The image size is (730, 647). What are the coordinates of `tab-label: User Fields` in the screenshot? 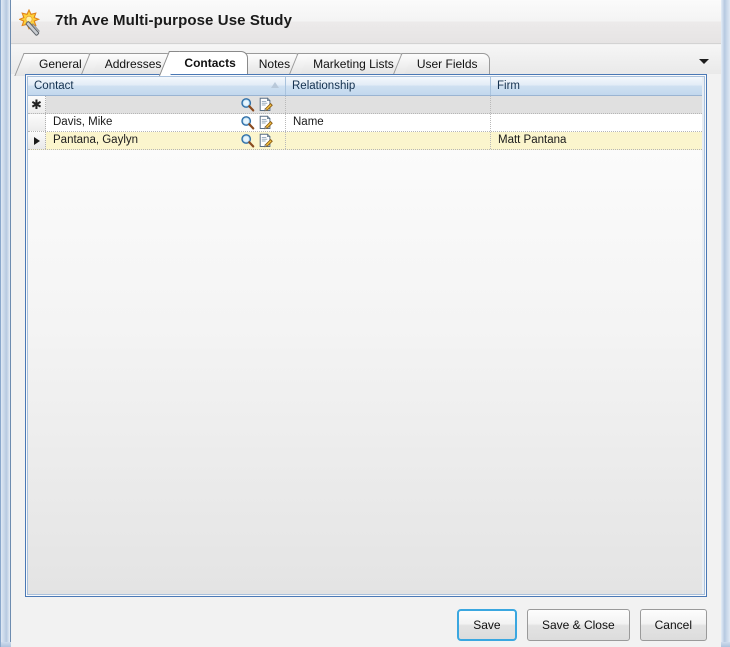 It's located at (447, 64).